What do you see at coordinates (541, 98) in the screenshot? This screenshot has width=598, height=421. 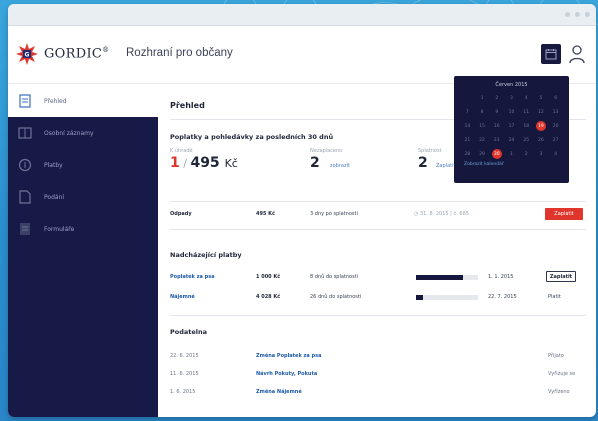 I see `calendar-day: 5` at bounding box center [541, 98].